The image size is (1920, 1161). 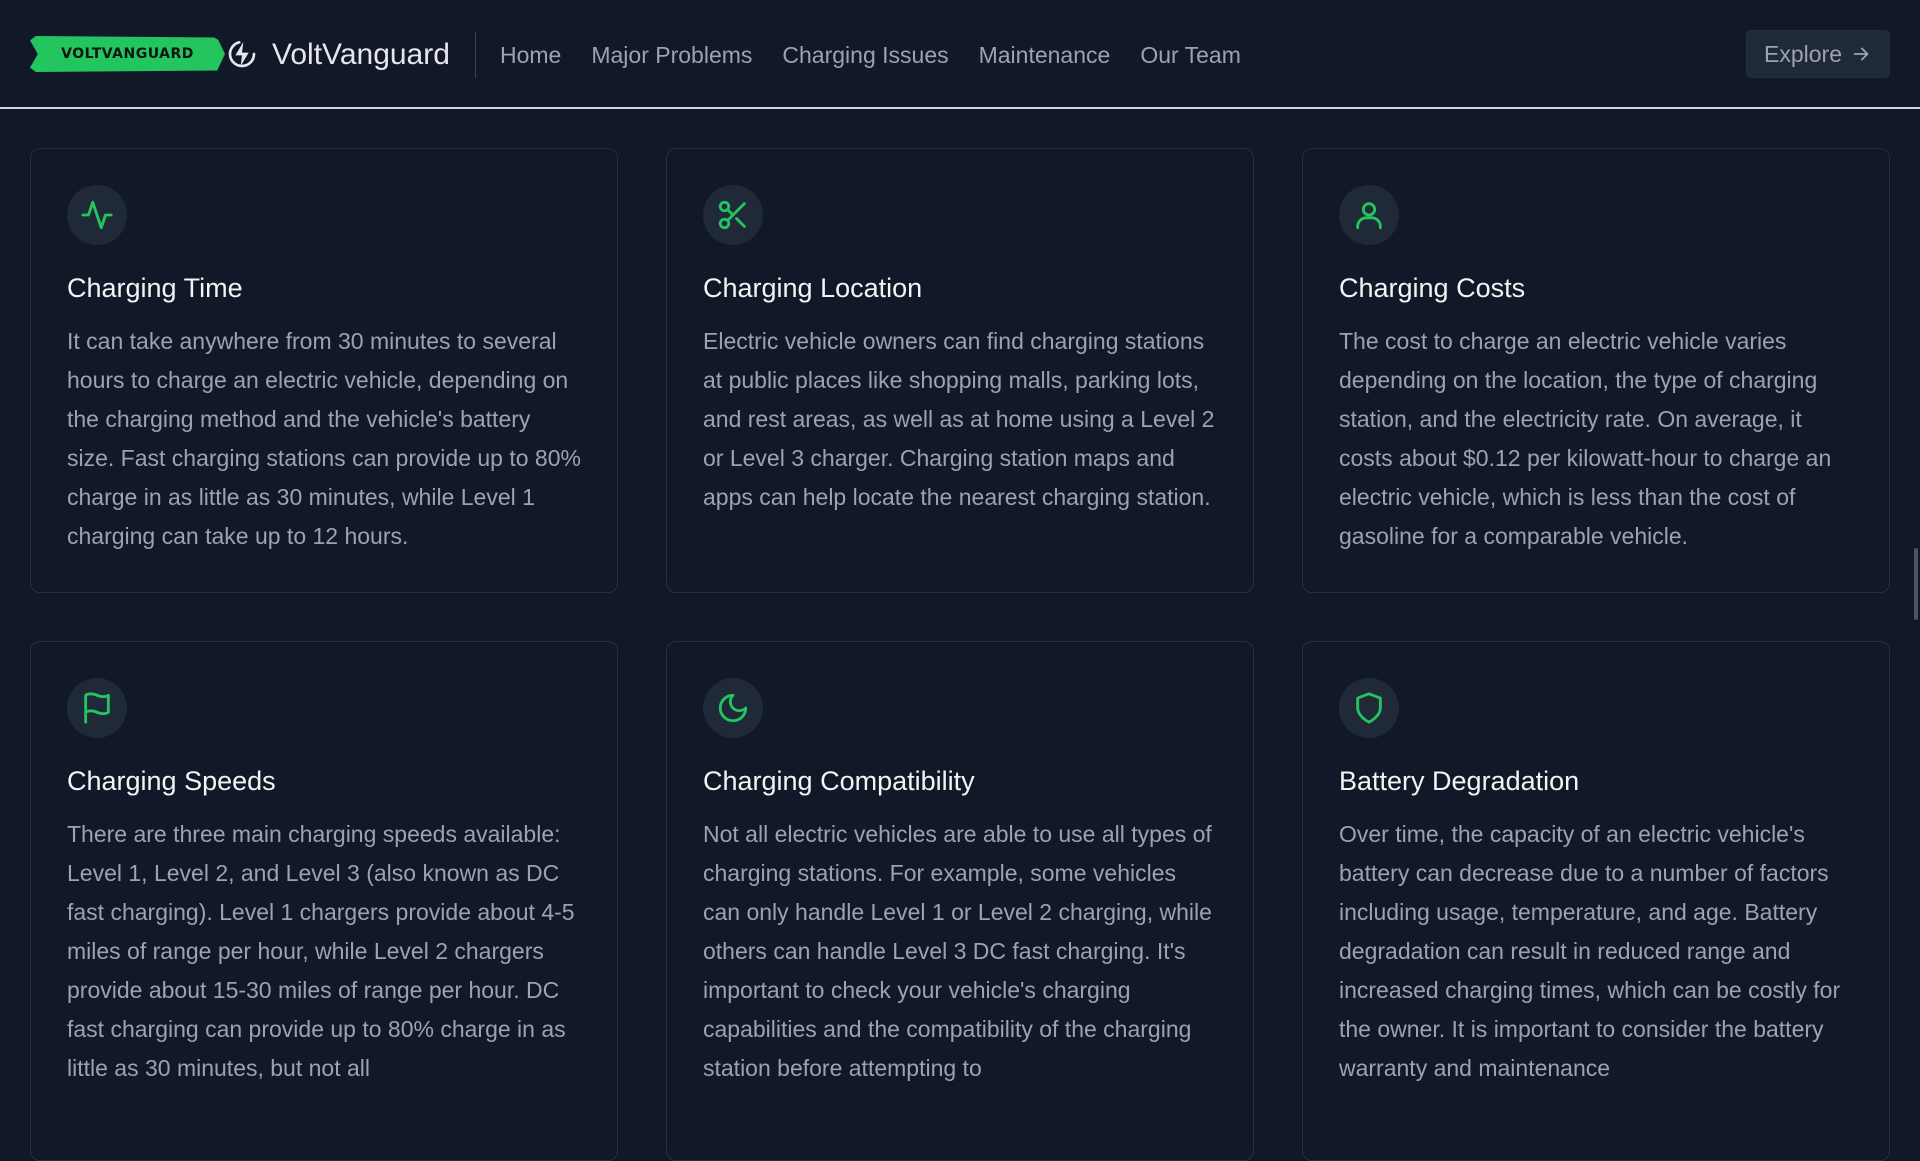 What do you see at coordinates (1861, 54) in the screenshot?
I see `arrow-right-icon` at bounding box center [1861, 54].